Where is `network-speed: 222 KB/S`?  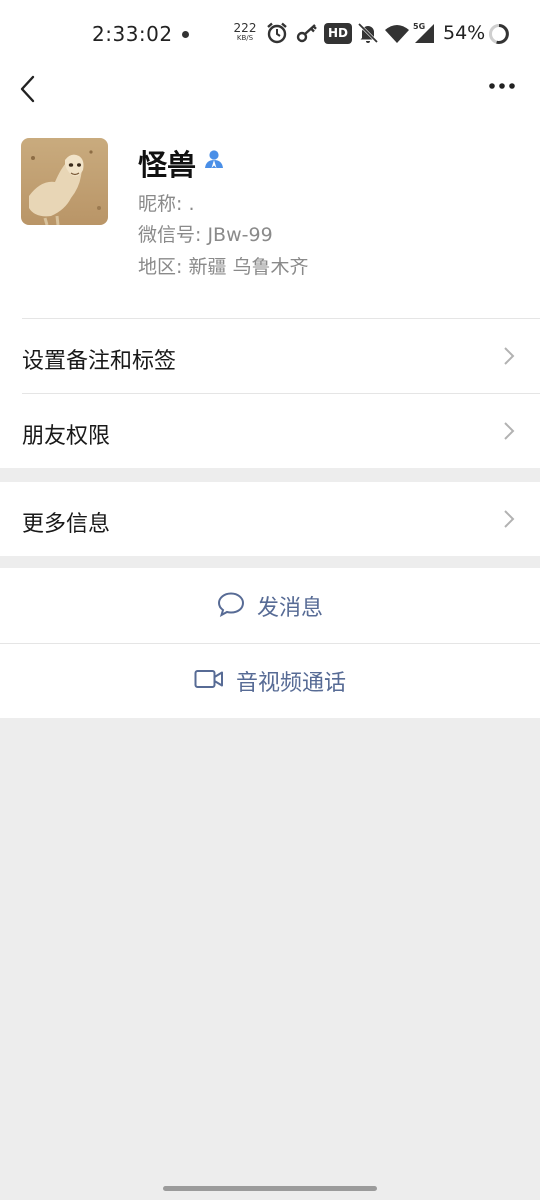
network-speed: 222 KB/S is located at coordinates (245, 32).